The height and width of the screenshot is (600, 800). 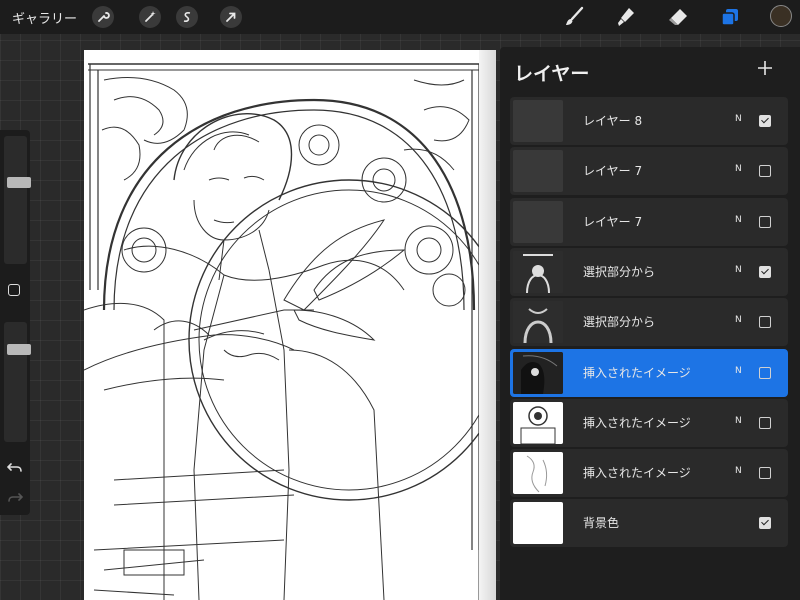 I want to click on top-toolbar: ギャラリー, so click(x=400, y=17).